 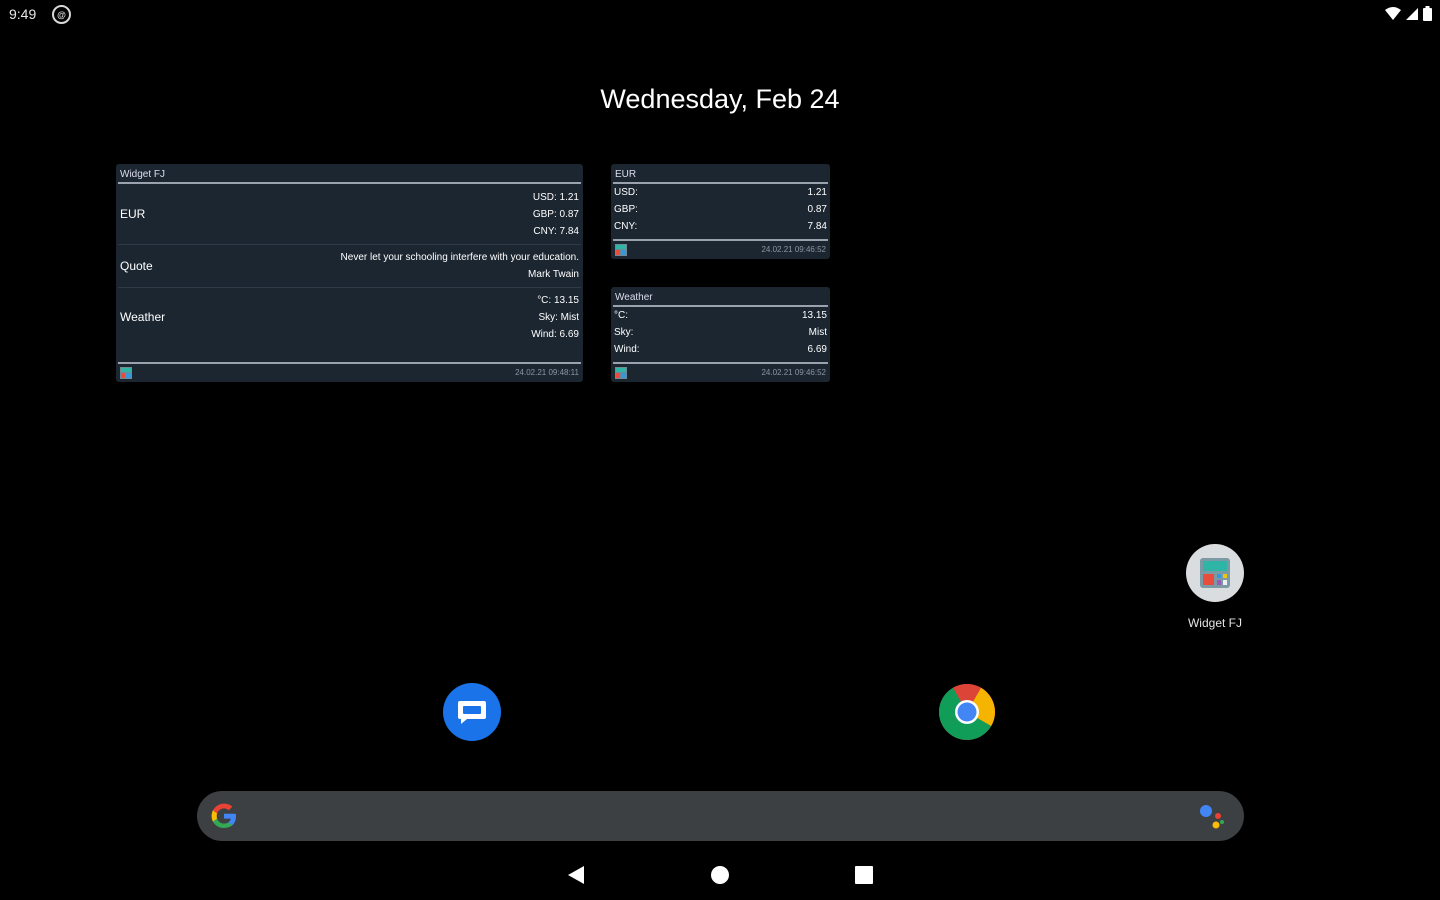 What do you see at coordinates (224, 816) in the screenshot?
I see `google-g-icon` at bounding box center [224, 816].